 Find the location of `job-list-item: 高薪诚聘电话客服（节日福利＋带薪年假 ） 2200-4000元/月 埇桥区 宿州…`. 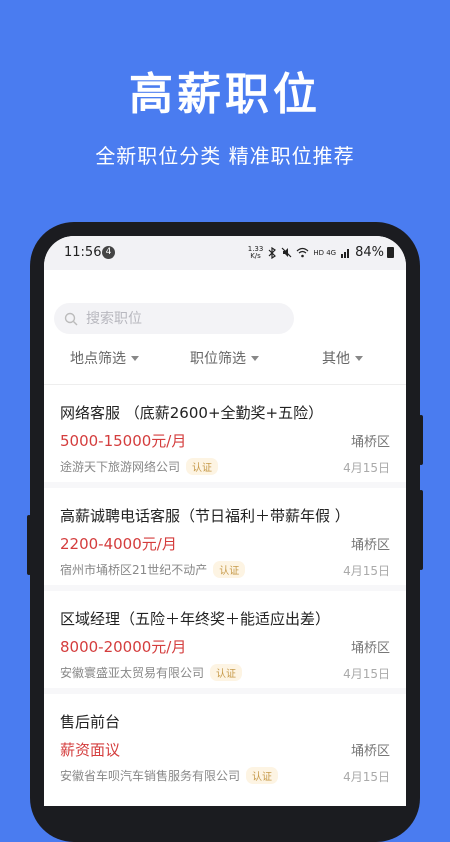

job-list-item: 高薪诚聘电话客服（节日福利＋带薪年假 ） 2200-4000元/月 埇桥区 宿州… is located at coordinates (225, 540).